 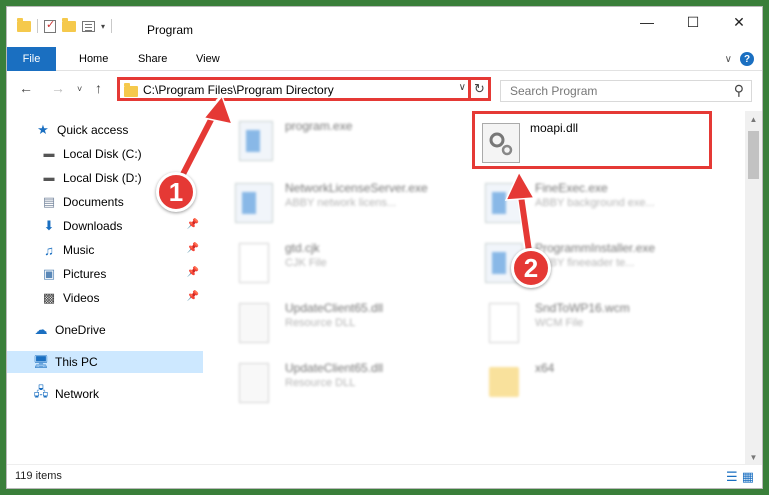 What do you see at coordinates (76, 362) in the screenshot?
I see `sidebar-item-label: This PC` at bounding box center [76, 362].